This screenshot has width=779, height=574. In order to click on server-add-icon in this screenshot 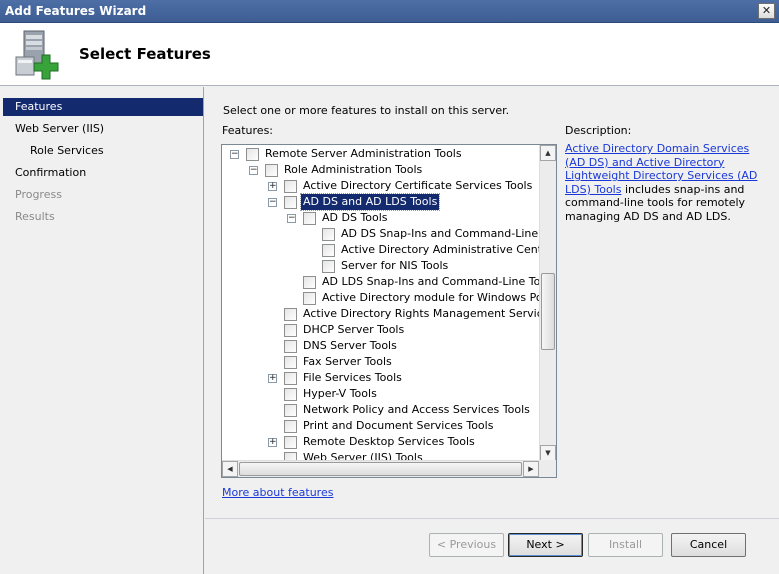, I will do `click(37, 55)`.